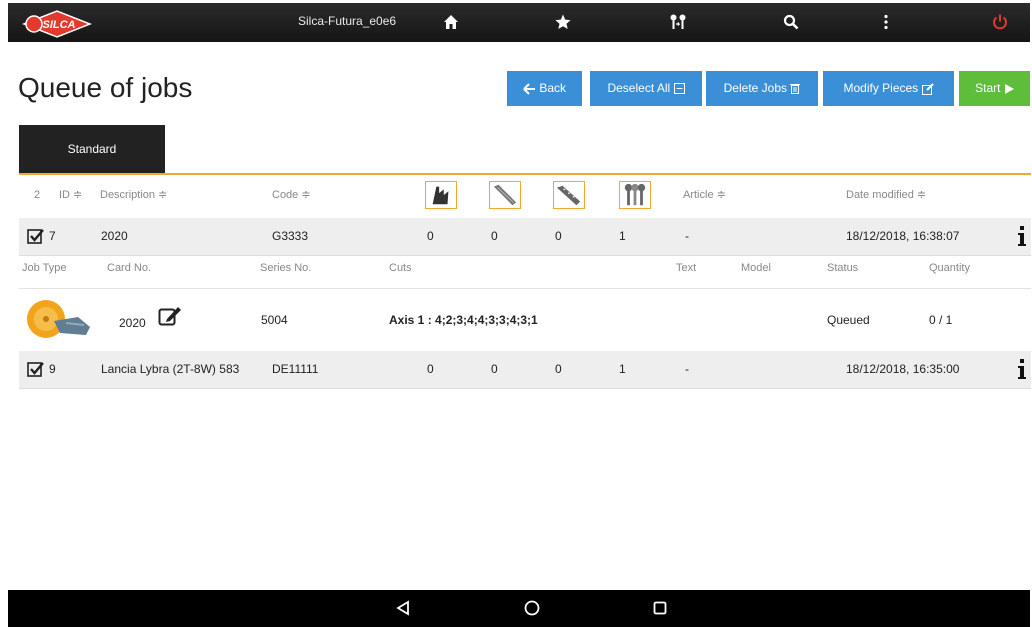 The width and height of the screenshot is (1032, 627). I want to click on job-date: 18/12/2018, 16:35:00, so click(903, 369).